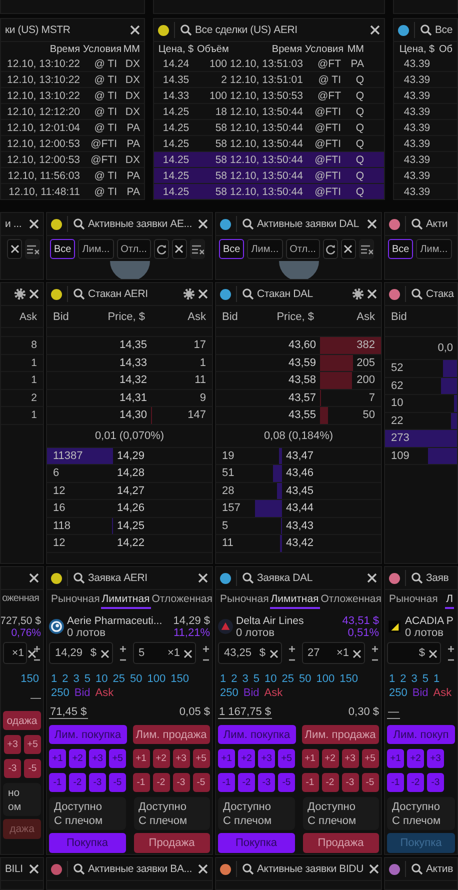 The image size is (458, 890). I want to click on price-field: 14,29 $, so click(80, 653).